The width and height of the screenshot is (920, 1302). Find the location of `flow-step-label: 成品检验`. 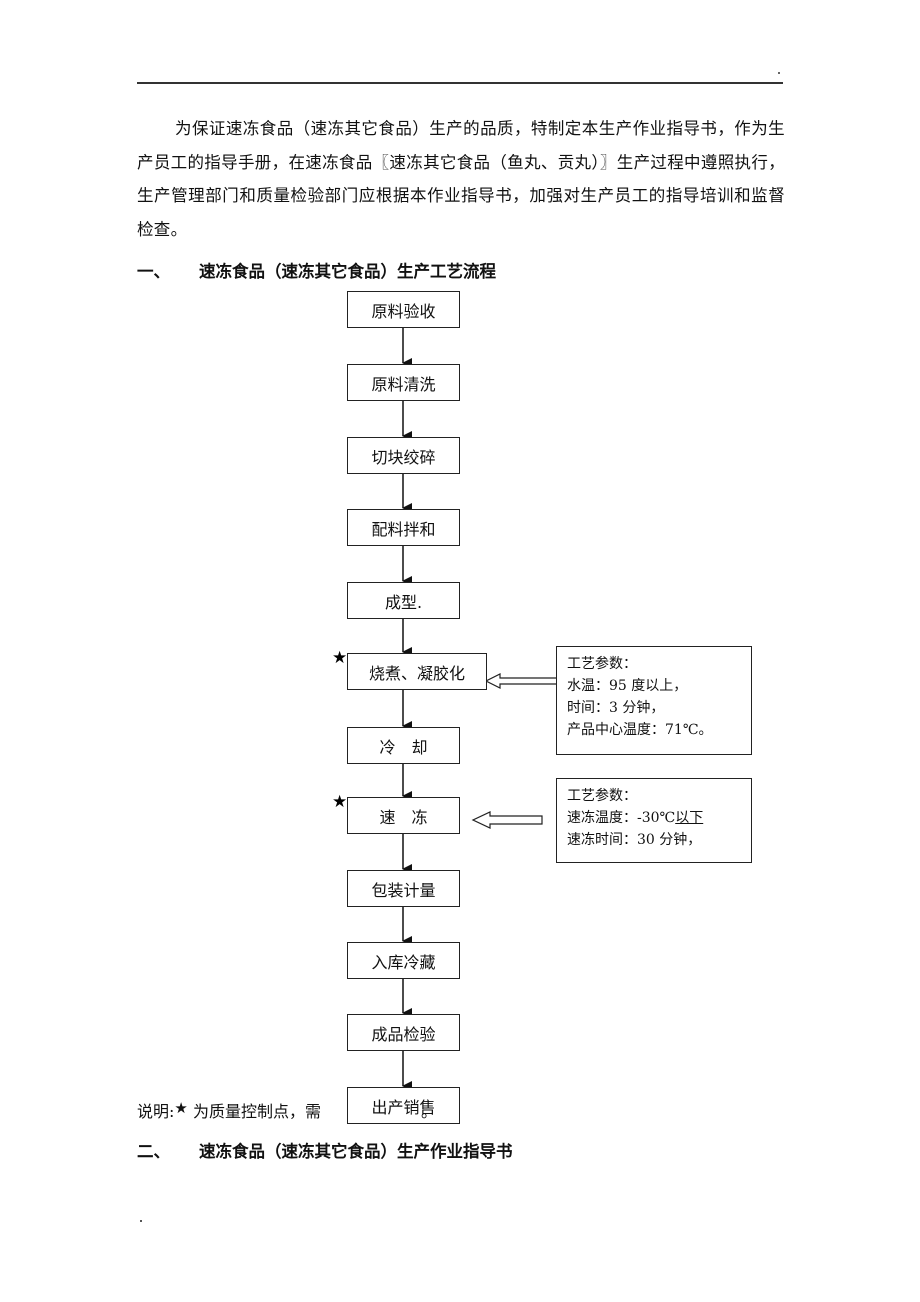

flow-step-label: 成品检验 is located at coordinates (403, 1034).